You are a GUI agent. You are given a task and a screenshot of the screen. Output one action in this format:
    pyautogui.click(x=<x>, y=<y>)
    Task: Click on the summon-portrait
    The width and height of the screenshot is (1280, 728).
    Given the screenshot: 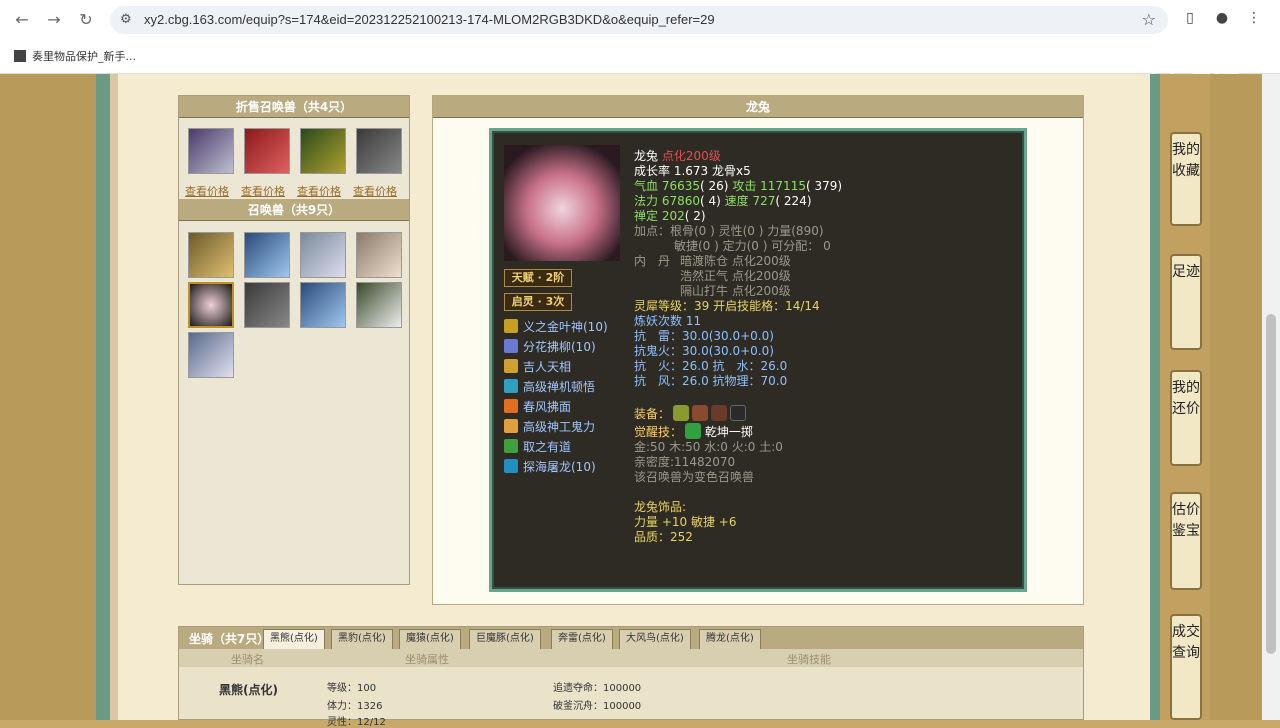 What is the action you would take?
    pyautogui.click(x=562, y=203)
    